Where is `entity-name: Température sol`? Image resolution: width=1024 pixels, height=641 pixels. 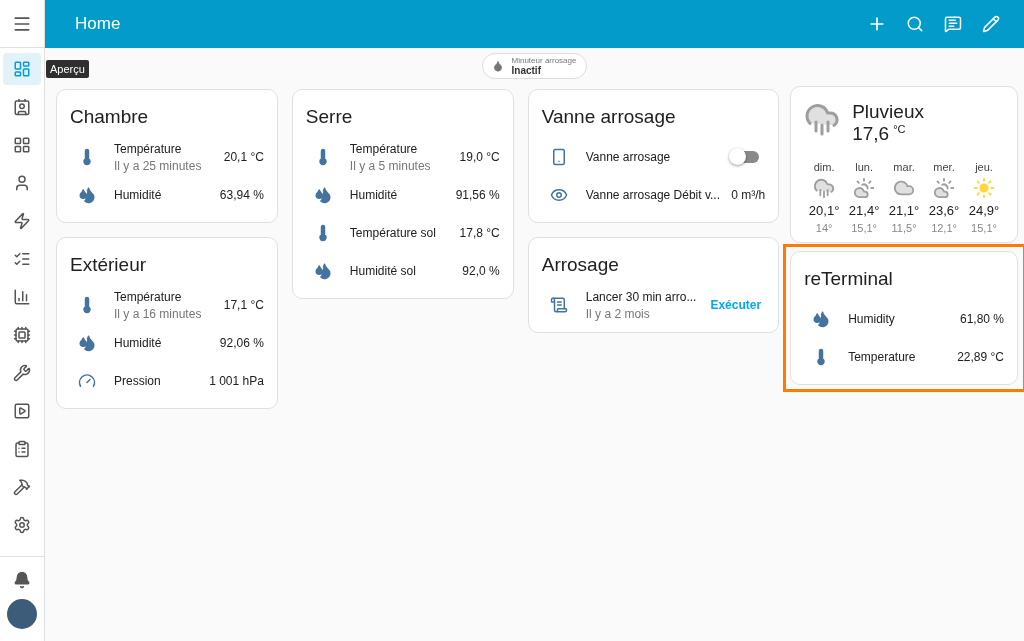
entity-name: Température sol is located at coordinates (393, 233).